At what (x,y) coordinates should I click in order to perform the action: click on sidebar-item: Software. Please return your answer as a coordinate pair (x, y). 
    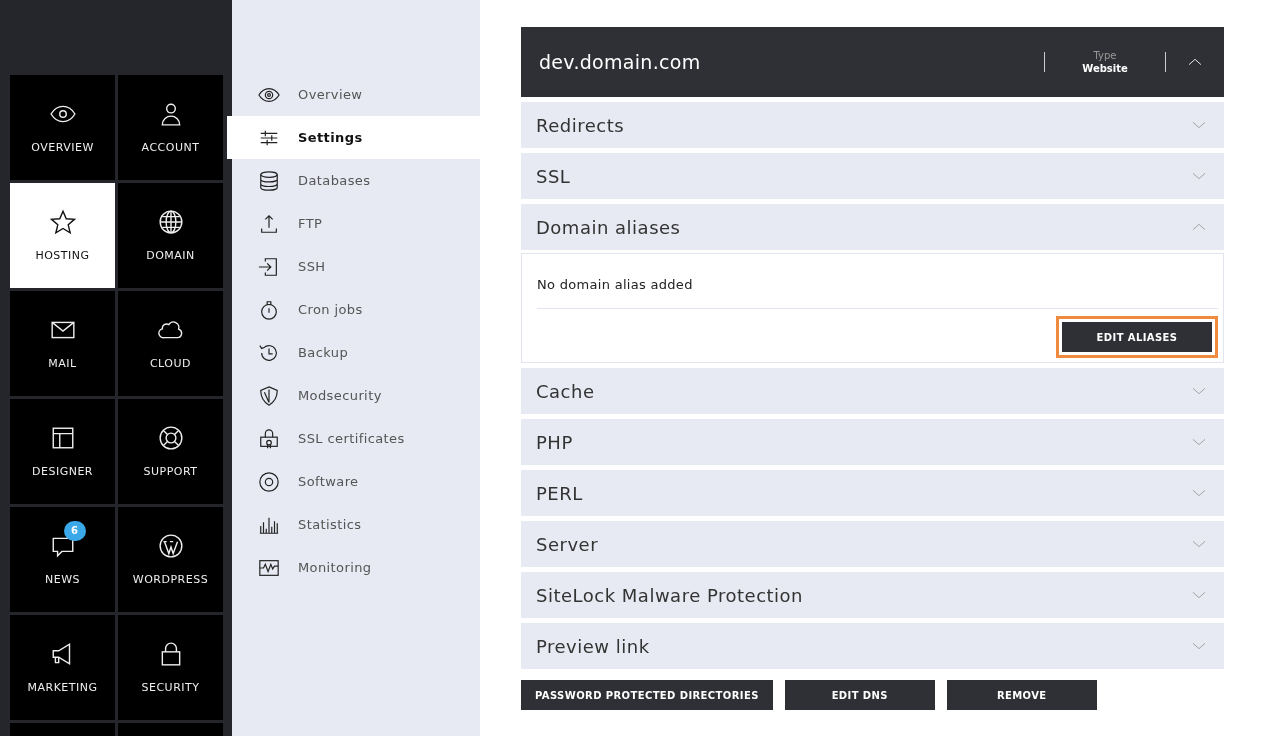
    Looking at the image, I should click on (356, 481).